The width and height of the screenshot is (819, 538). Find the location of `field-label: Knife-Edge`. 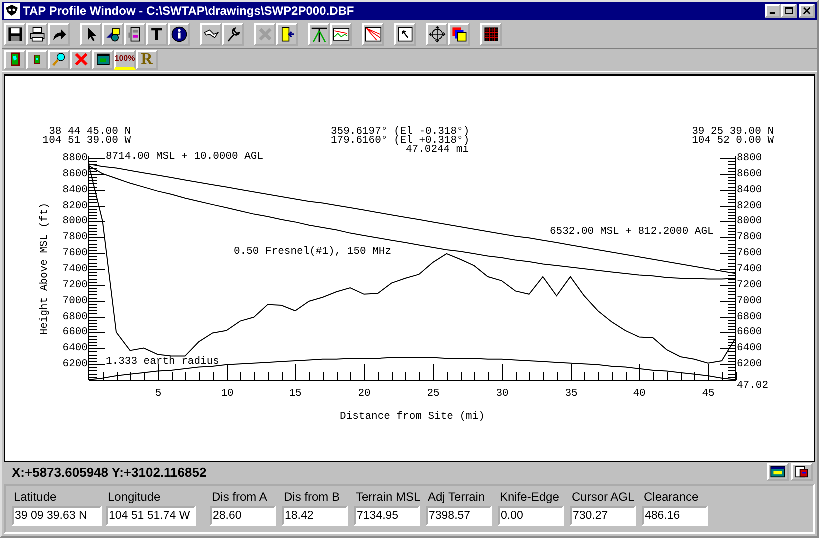

field-label: Knife-Edge is located at coordinates (529, 497).